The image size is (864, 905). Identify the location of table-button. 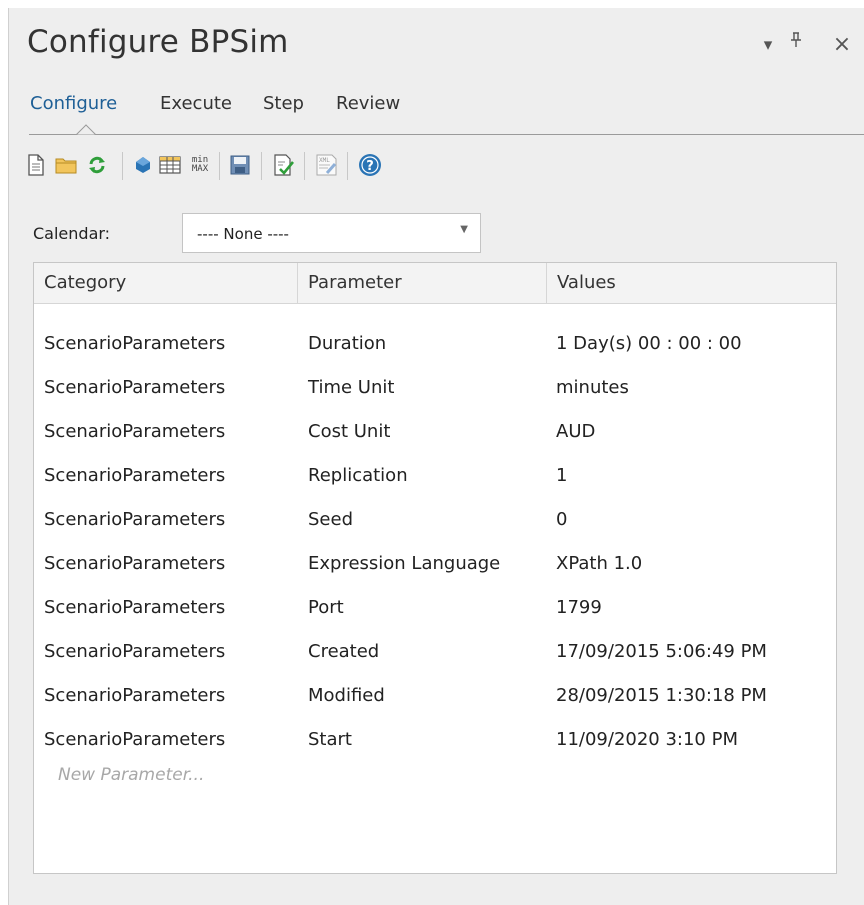
(170, 165).